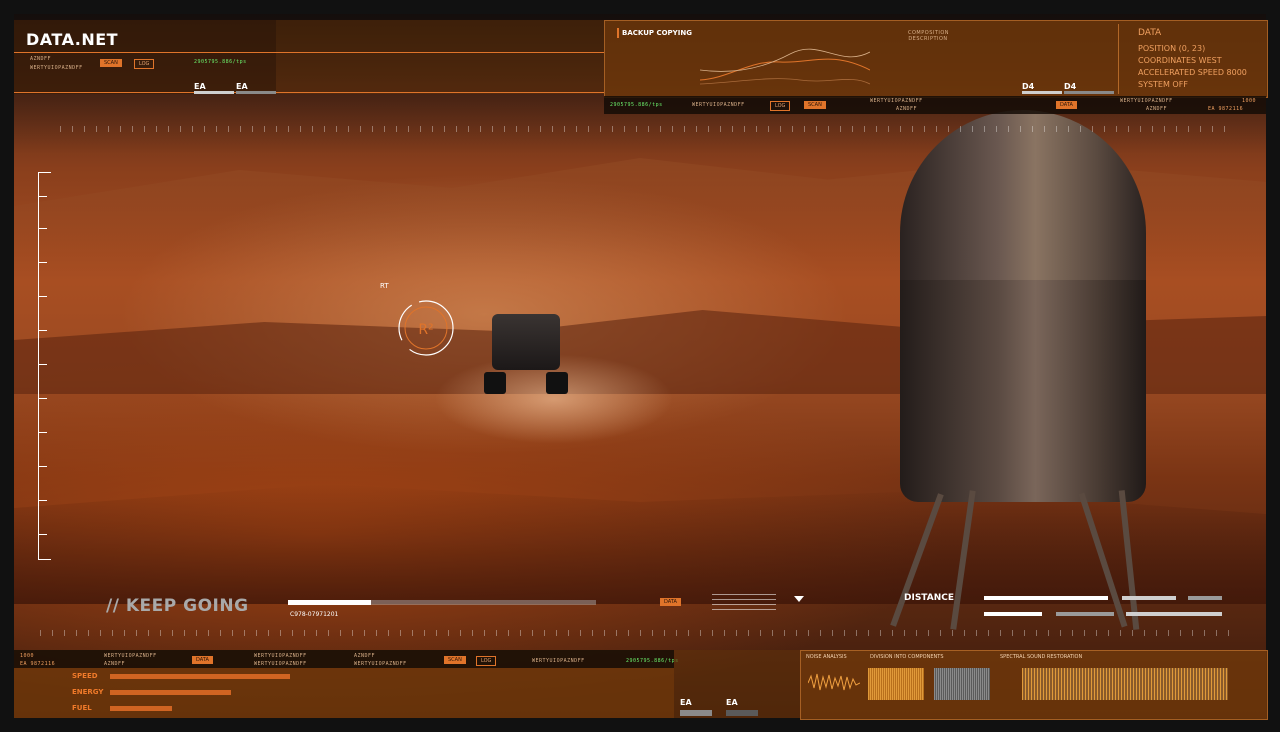 The image size is (1280, 732). I want to click on hud-data-button: DATA, so click(670, 602).